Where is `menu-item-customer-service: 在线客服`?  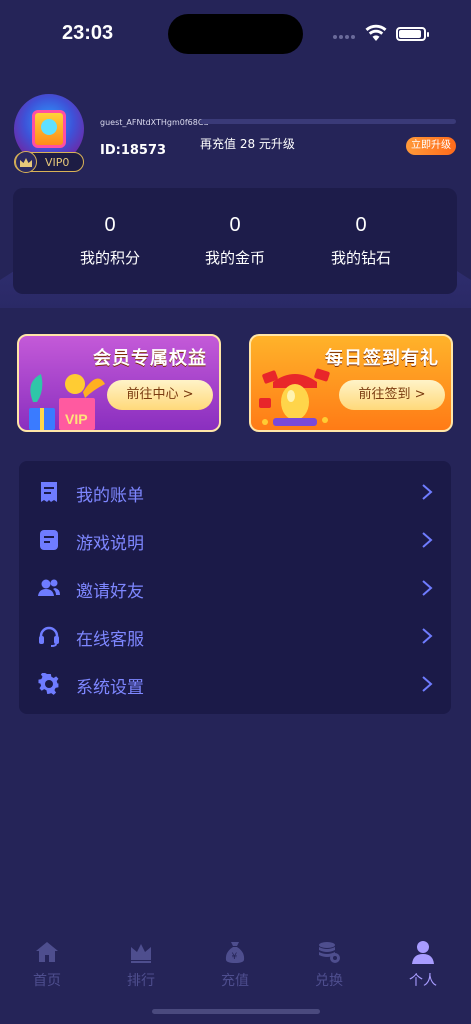
menu-item-customer-service: 在线客服 is located at coordinates (235, 637).